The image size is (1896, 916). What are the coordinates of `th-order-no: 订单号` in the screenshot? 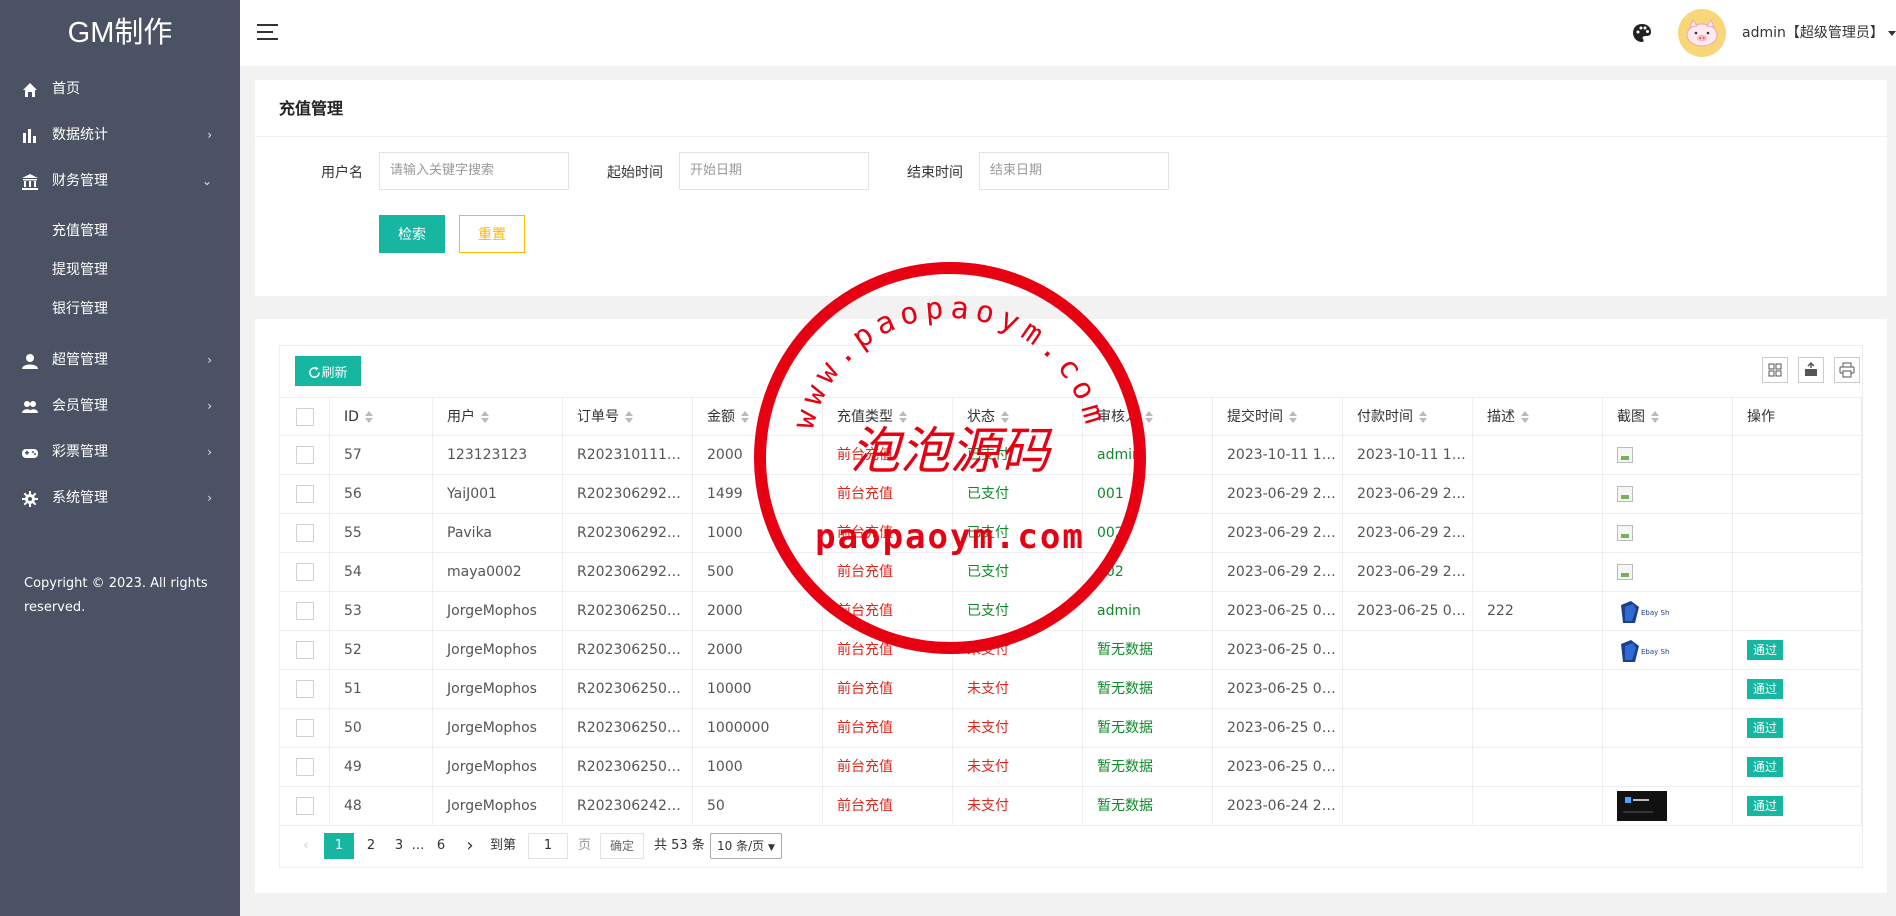 It's located at (628, 416).